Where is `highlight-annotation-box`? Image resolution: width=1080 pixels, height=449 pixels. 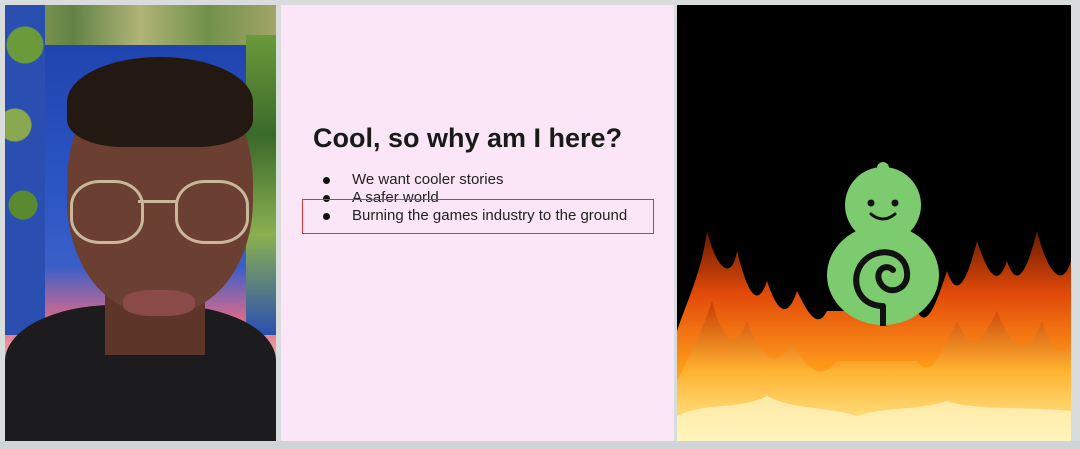 highlight-annotation-box is located at coordinates (478, 216).